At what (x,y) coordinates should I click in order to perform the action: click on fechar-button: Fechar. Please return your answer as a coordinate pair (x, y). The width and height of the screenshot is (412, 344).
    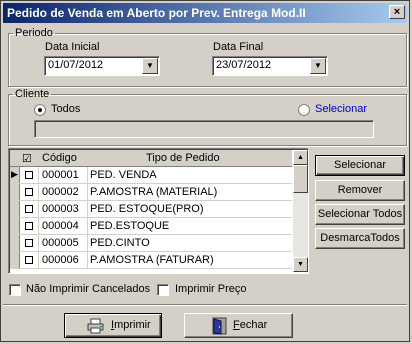
    Looking at the image, I should click on (238, 325).